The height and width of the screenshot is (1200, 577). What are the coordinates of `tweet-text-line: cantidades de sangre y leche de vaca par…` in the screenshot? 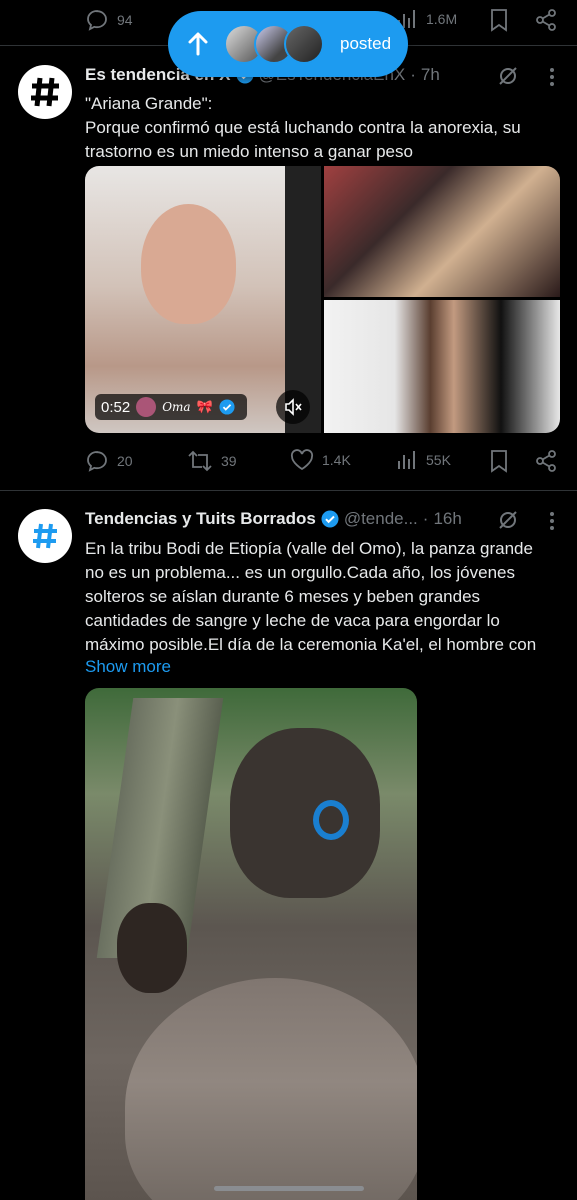 It's located at (292, 620).